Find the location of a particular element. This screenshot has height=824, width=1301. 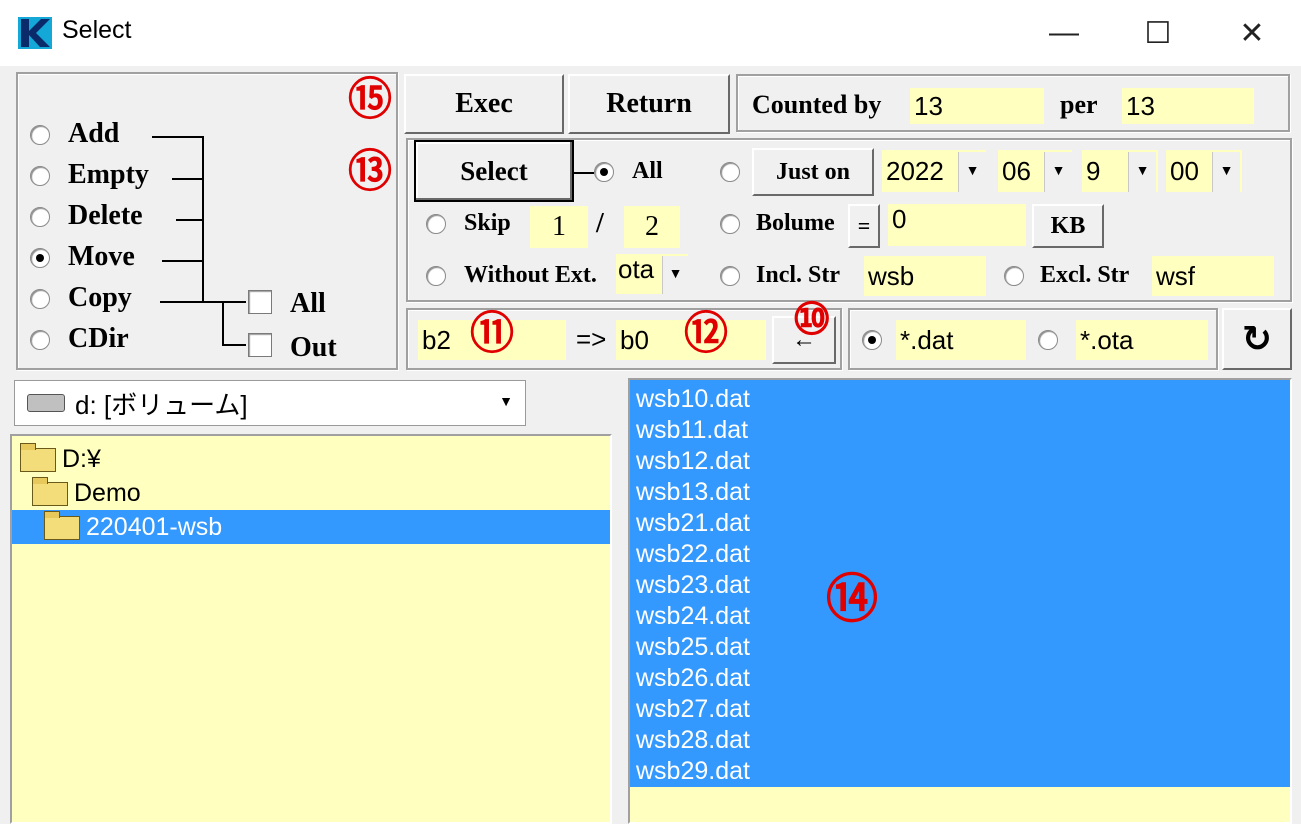

mode-radio-cdir is located at coordinates (40, 340).